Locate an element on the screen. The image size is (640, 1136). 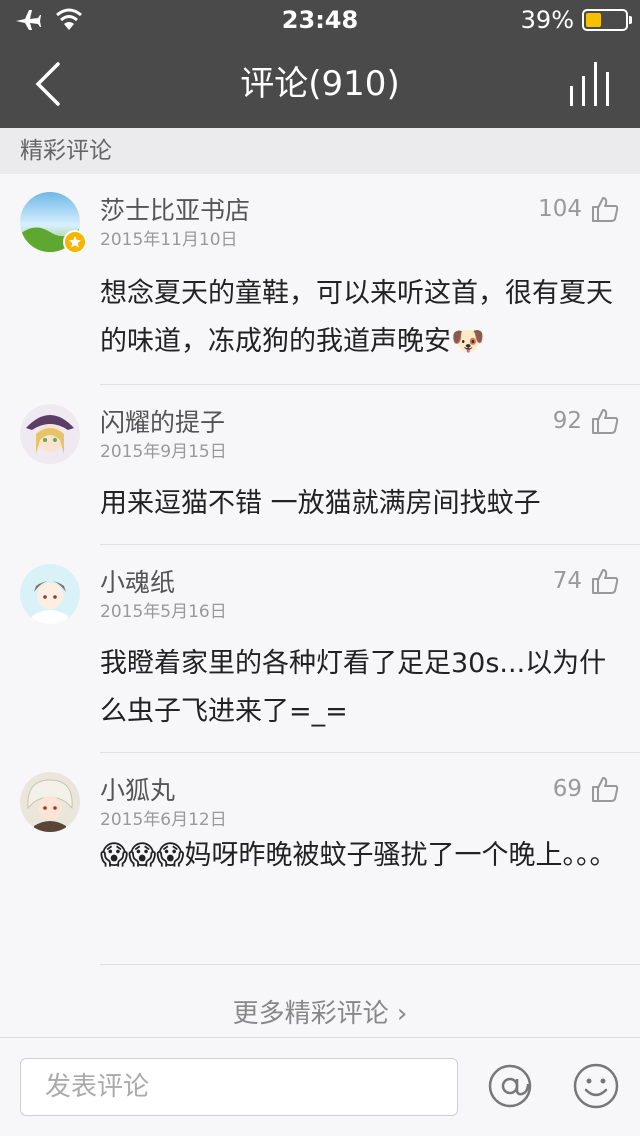
bars-icon is located at coordinates (593, 84).